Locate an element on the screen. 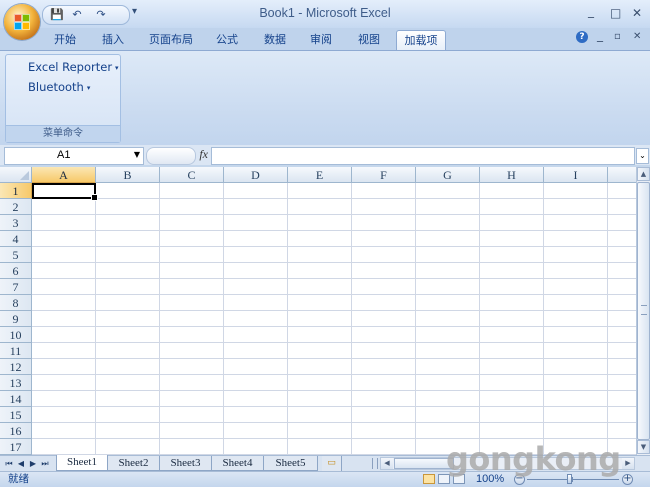  office-logo-icon is located at coordinates (22, 22).